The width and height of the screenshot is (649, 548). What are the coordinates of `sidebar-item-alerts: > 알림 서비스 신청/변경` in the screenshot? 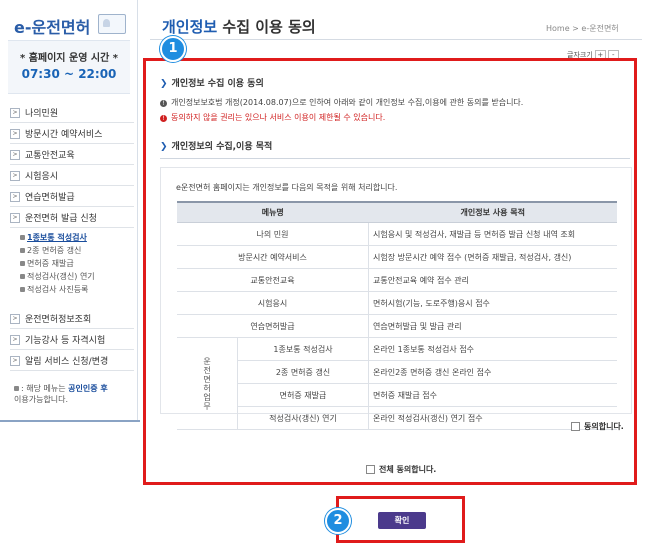 It's located at (72, 361).